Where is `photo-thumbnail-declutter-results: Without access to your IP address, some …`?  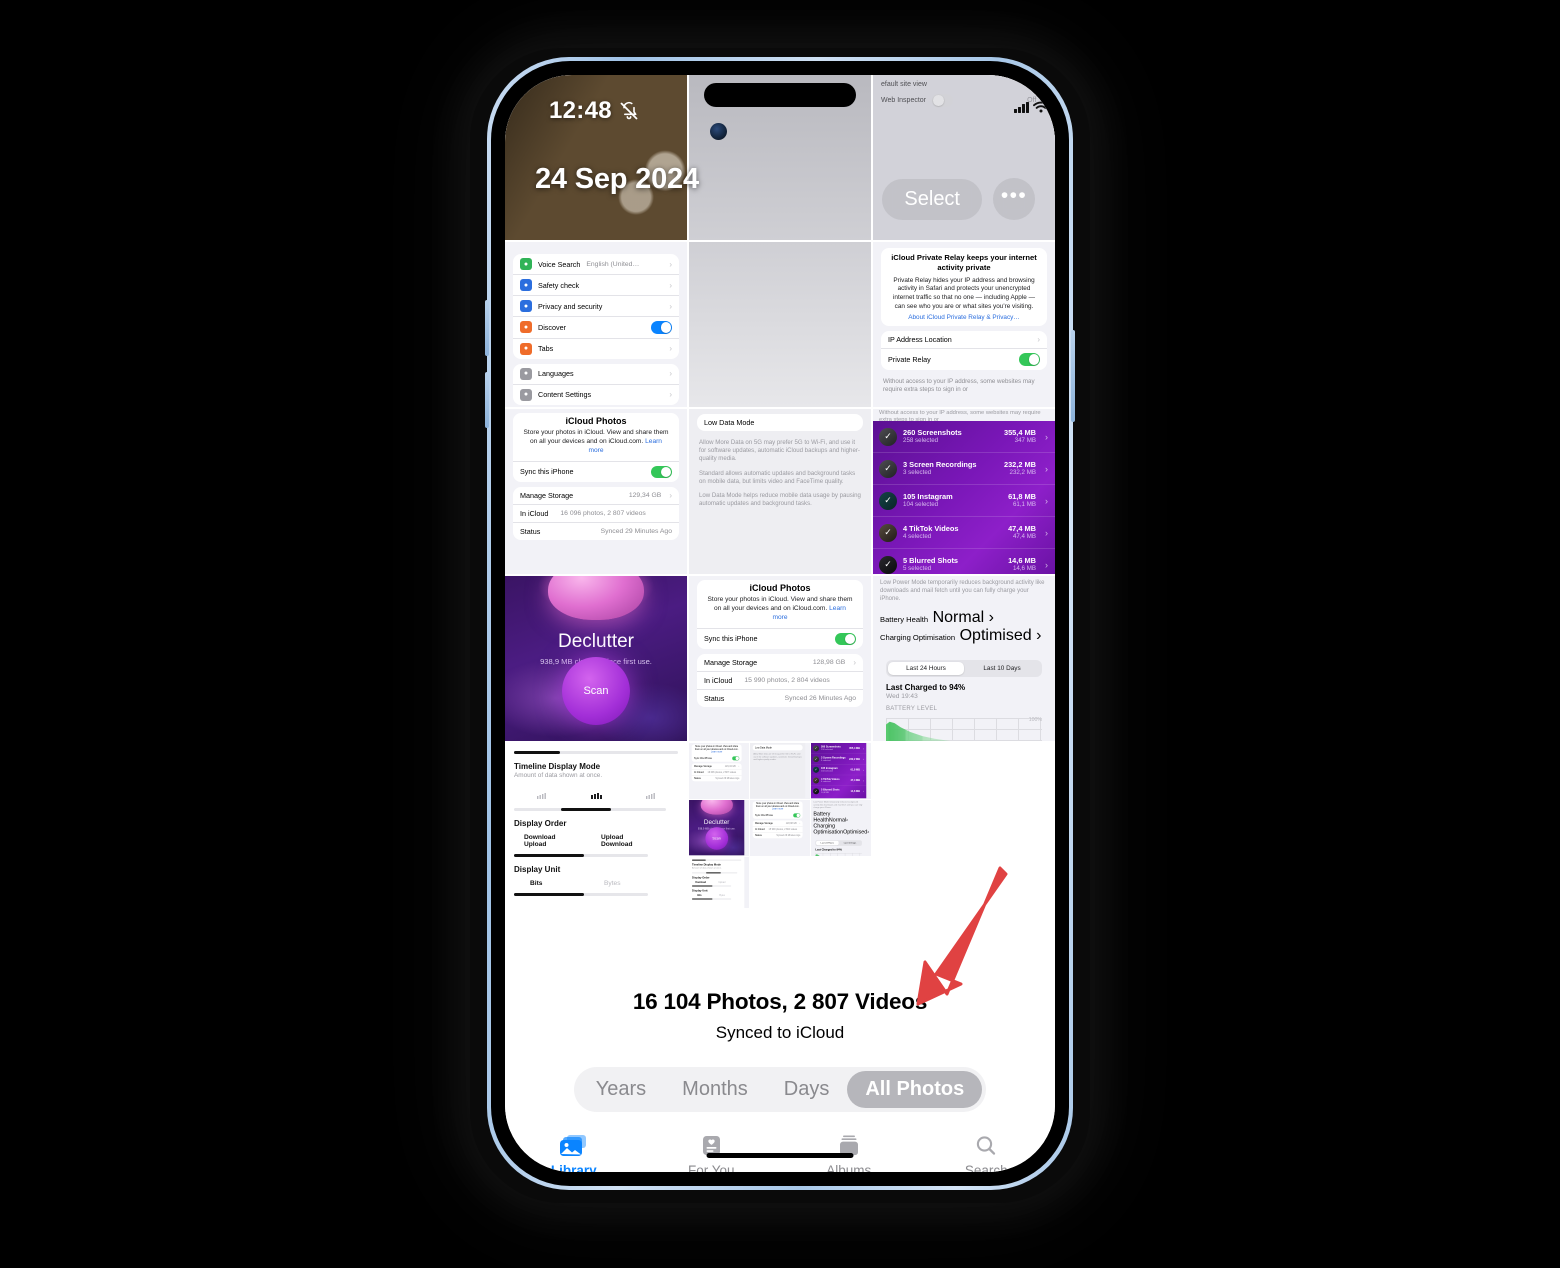
photo-thumbnail-declutter-results: Without access to your IP address, some … is located at coordinates (964, 491).